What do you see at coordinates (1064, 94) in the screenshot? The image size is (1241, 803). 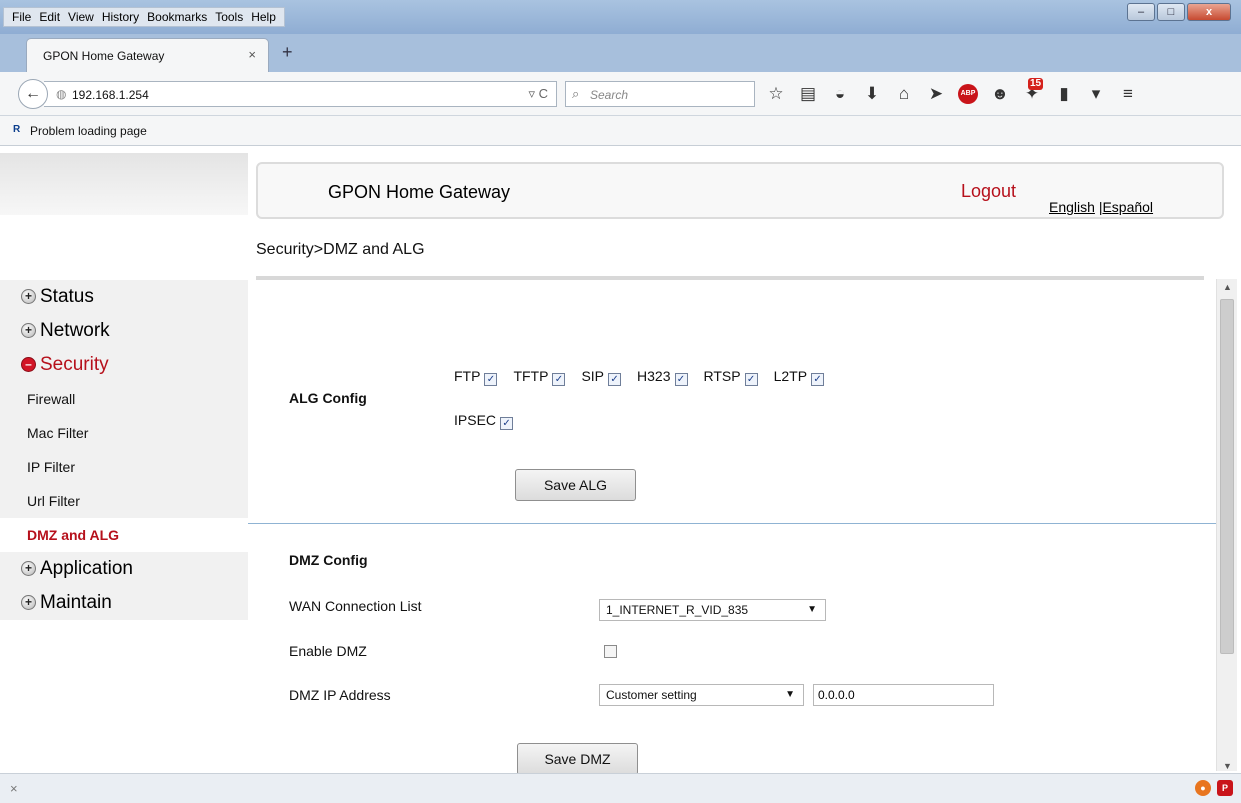 I see `clipboard-icon: ▮` at bounding box center [1064, 94].